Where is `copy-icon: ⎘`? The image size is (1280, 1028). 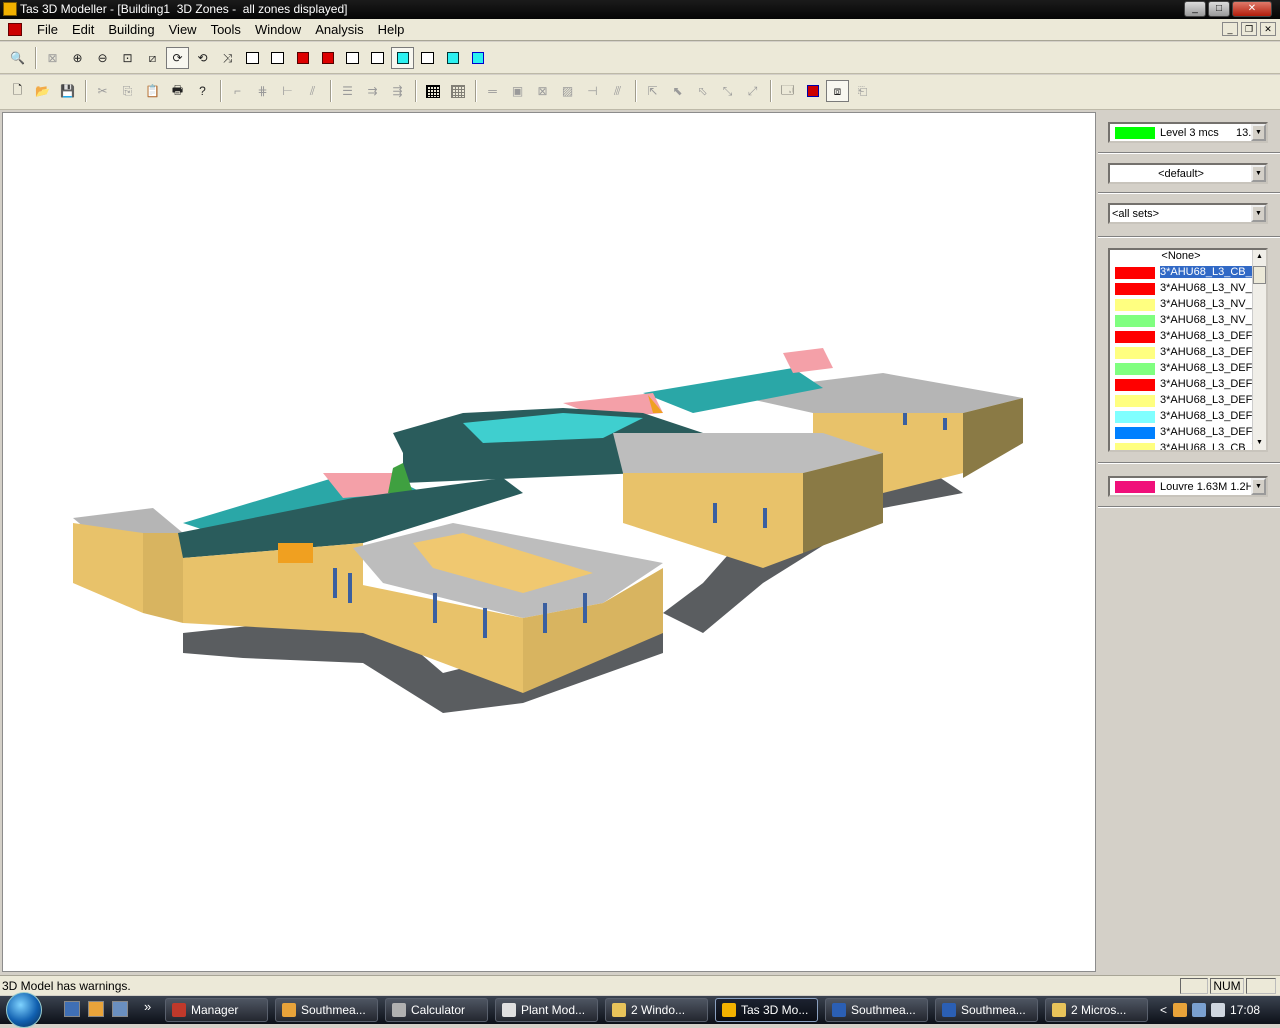 copy-icon: ⎘ is located at coordinates (127, 91).